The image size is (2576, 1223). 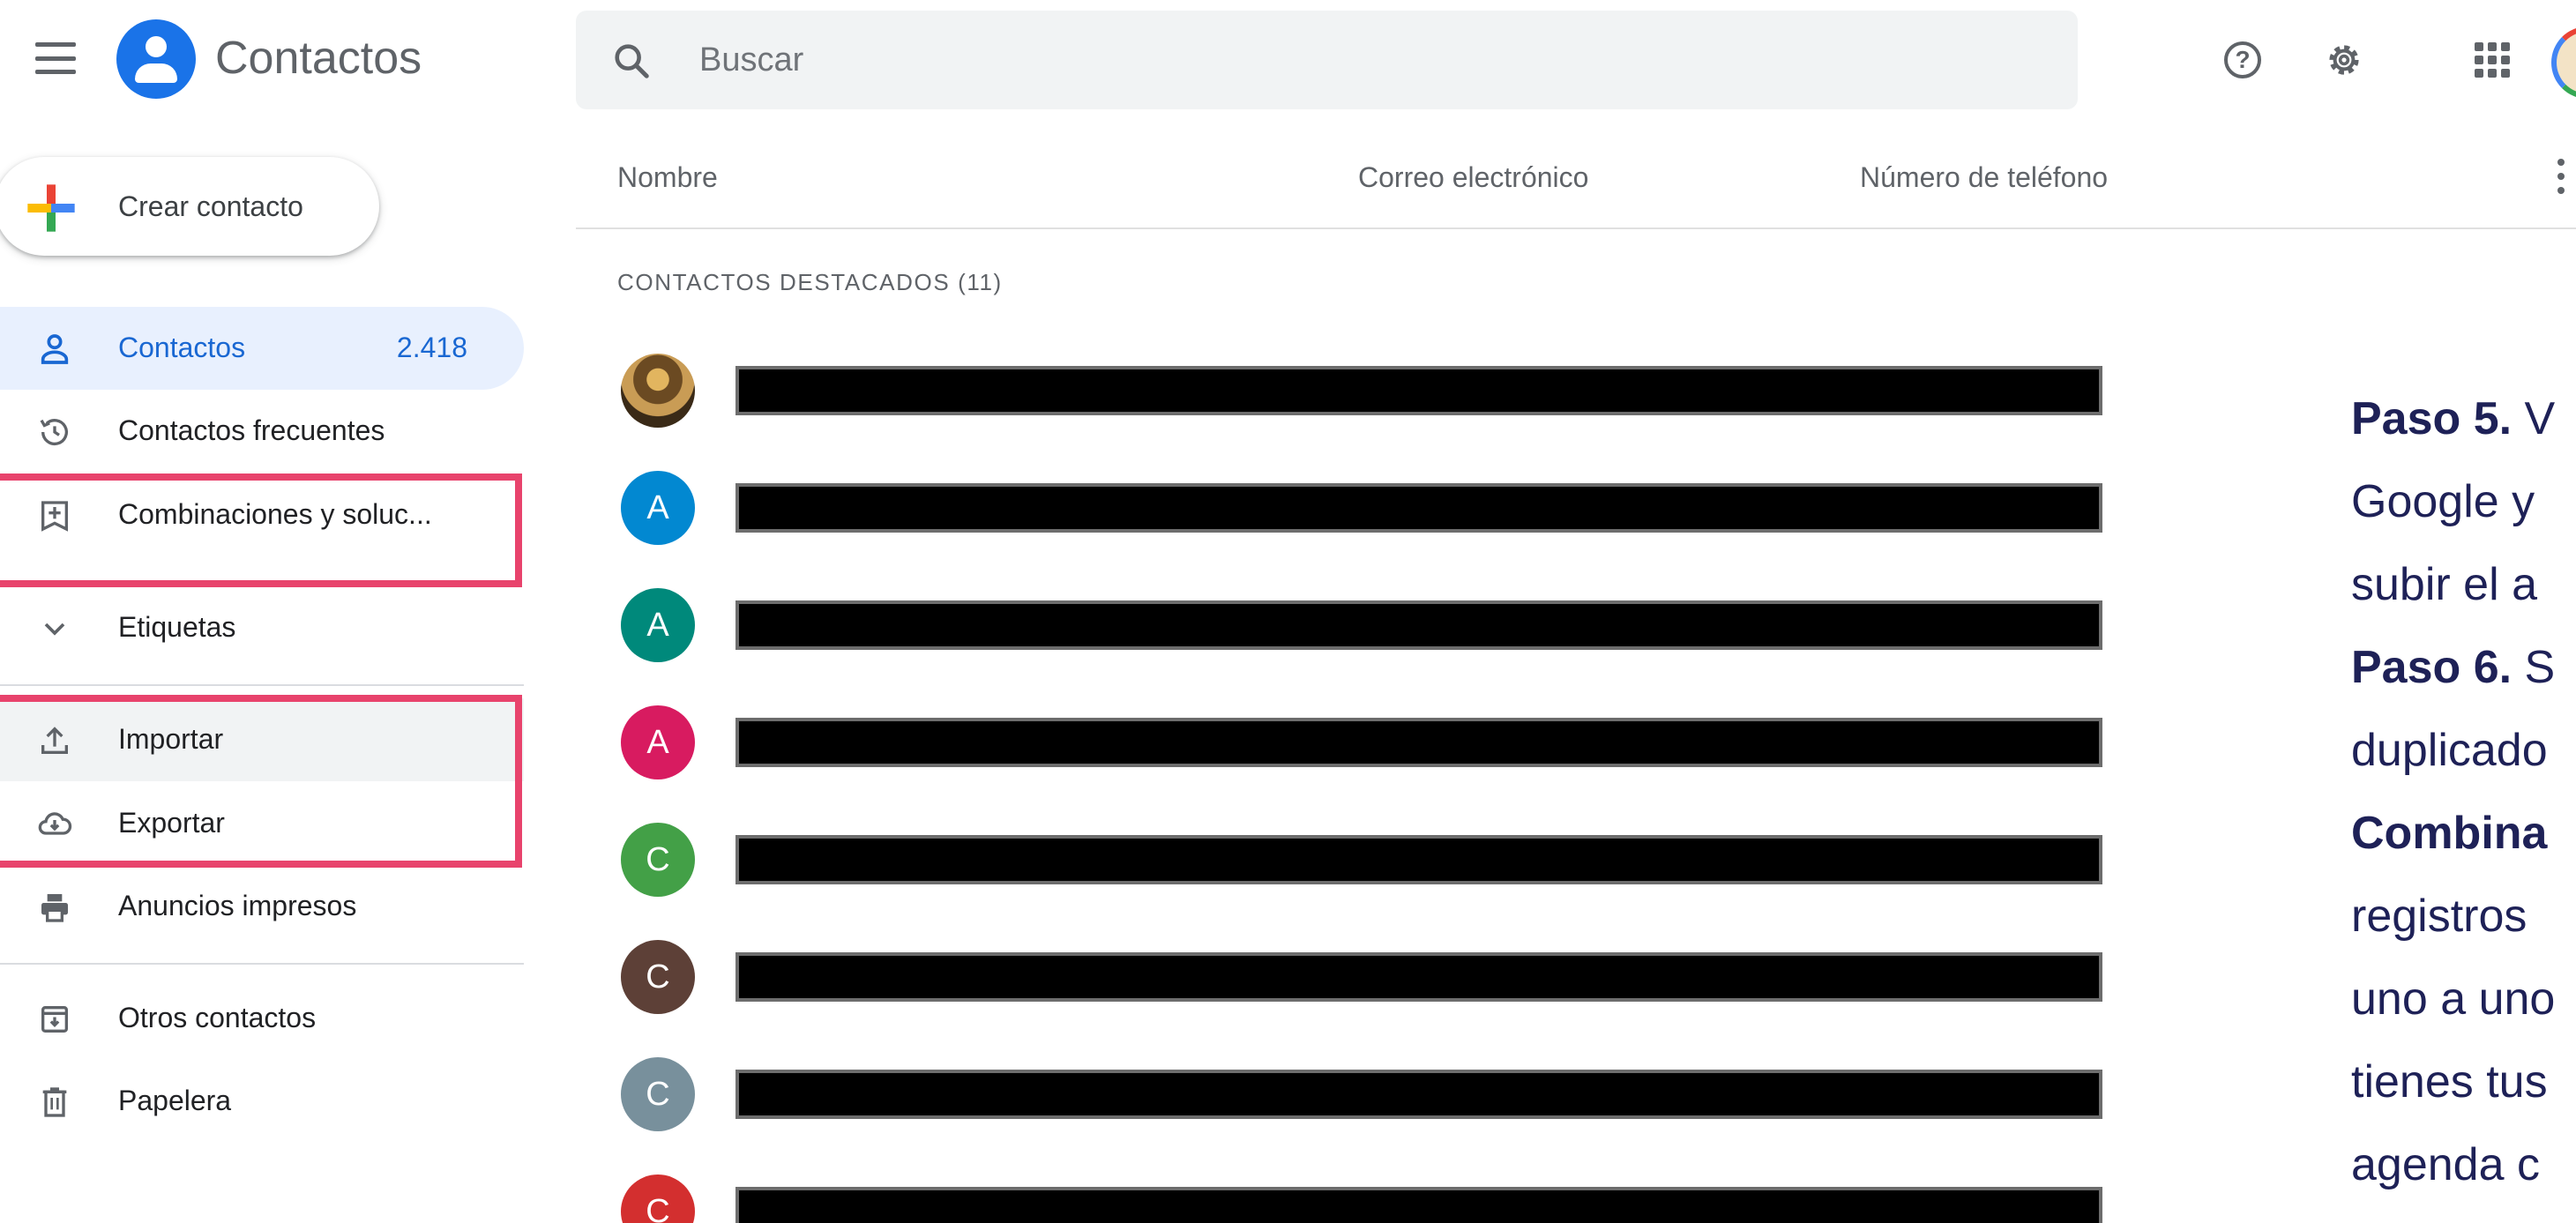 I want to click on sidebar-item-frequent: Contactos frecuentes, so click(x=262, y=431).